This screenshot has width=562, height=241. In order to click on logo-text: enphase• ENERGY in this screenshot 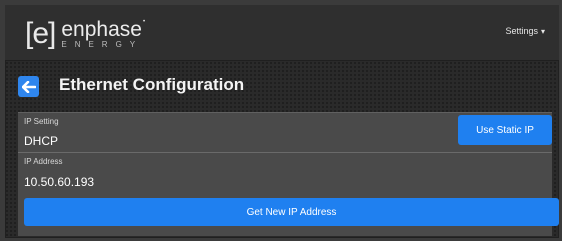, I will do `click(103, 34)`.